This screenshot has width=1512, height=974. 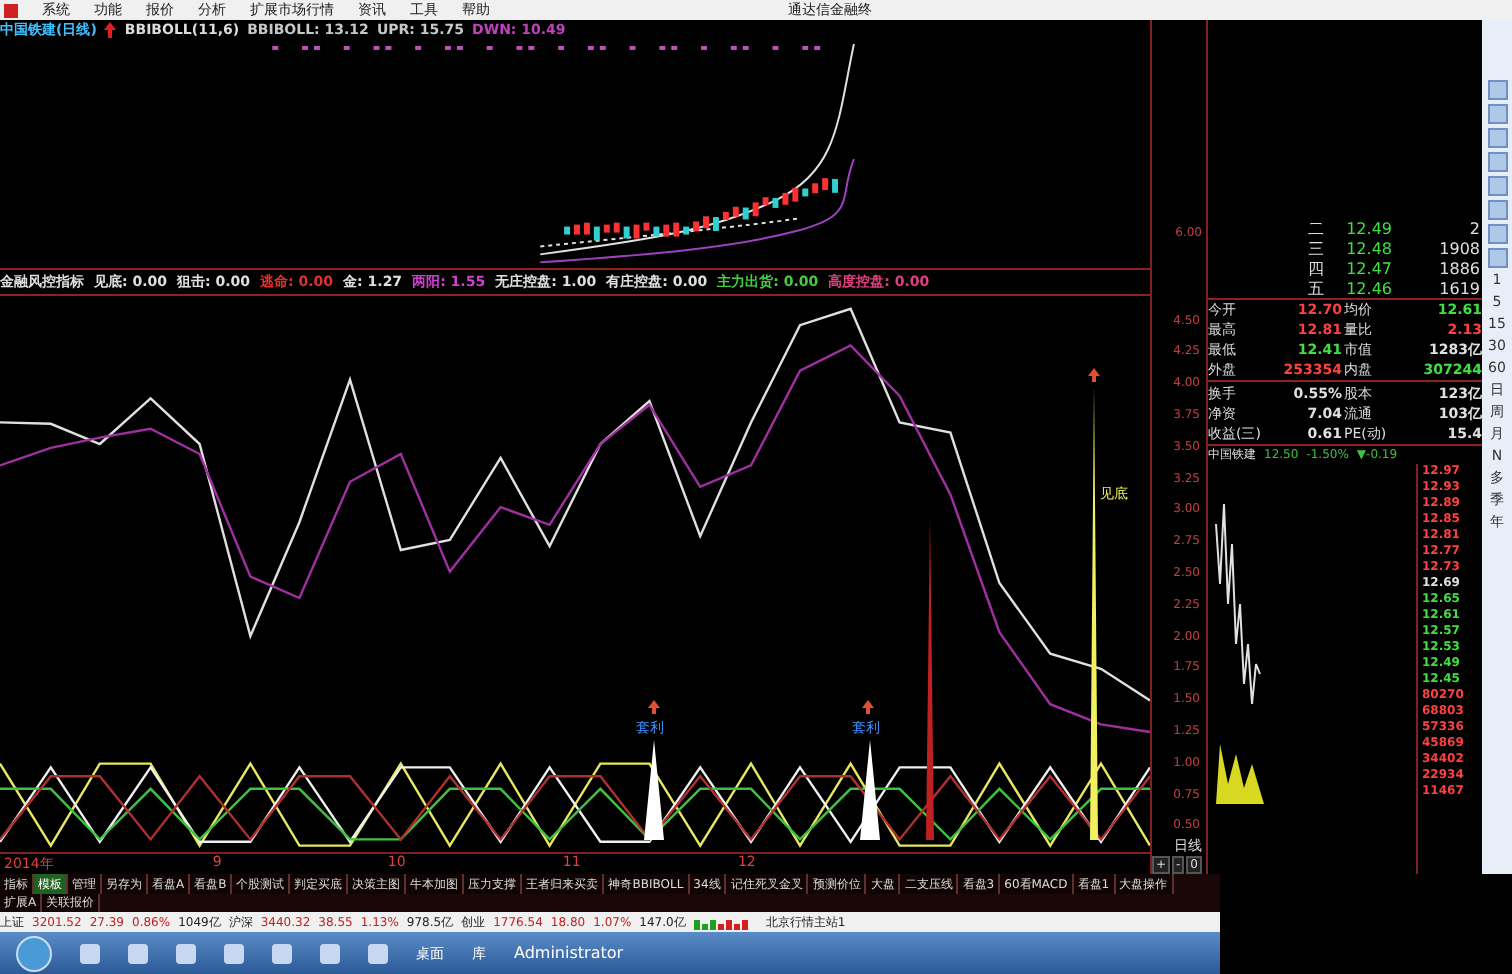 I want to click on taskbar-item: Administrator, so click(x=569, y=953).